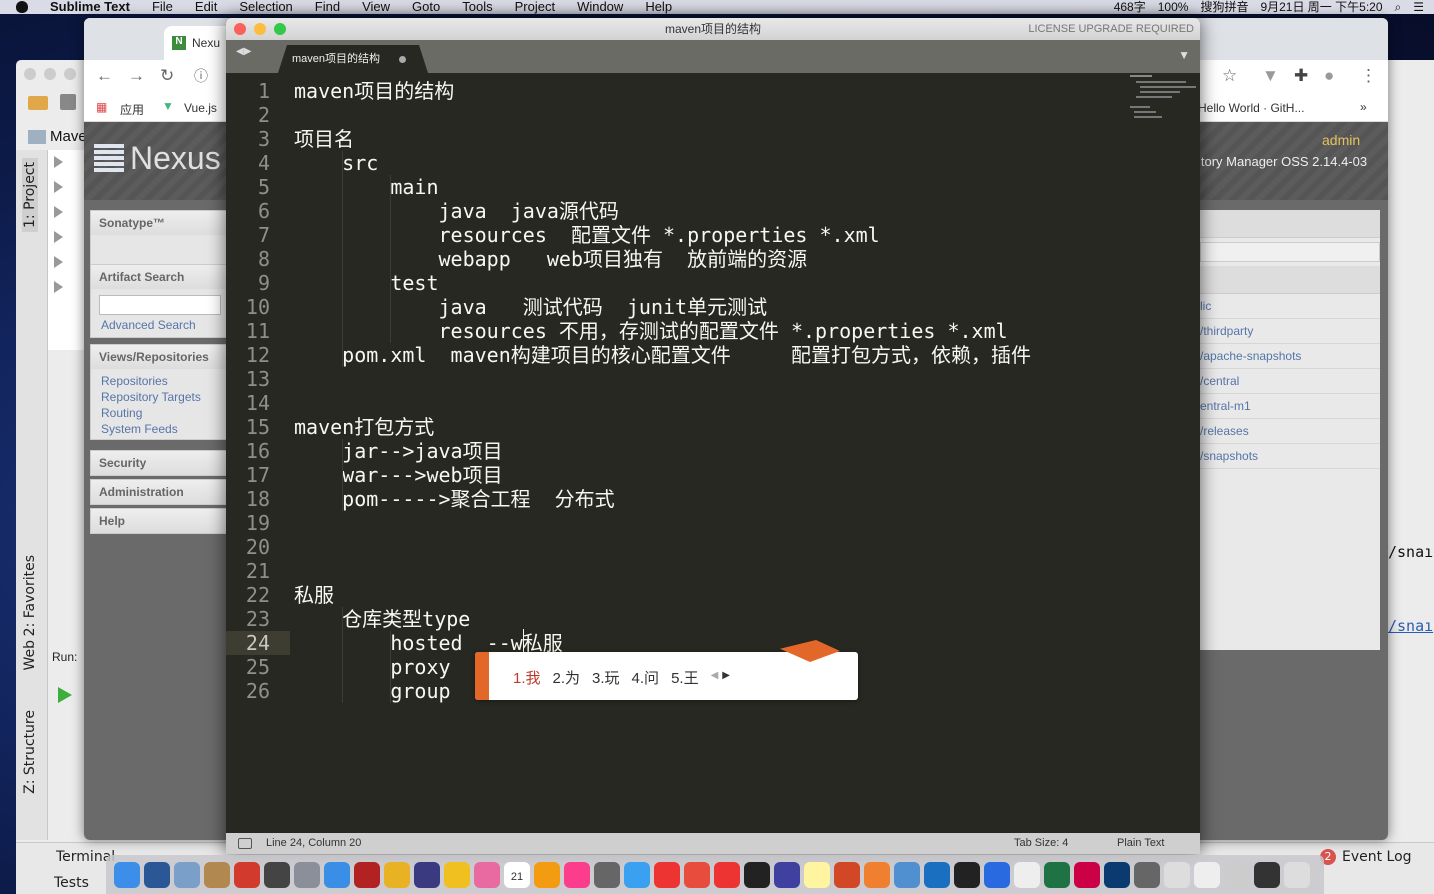 The width and height of the screenshot is (1434, 894). I want to click on excel-icon, so click(1057, 874).